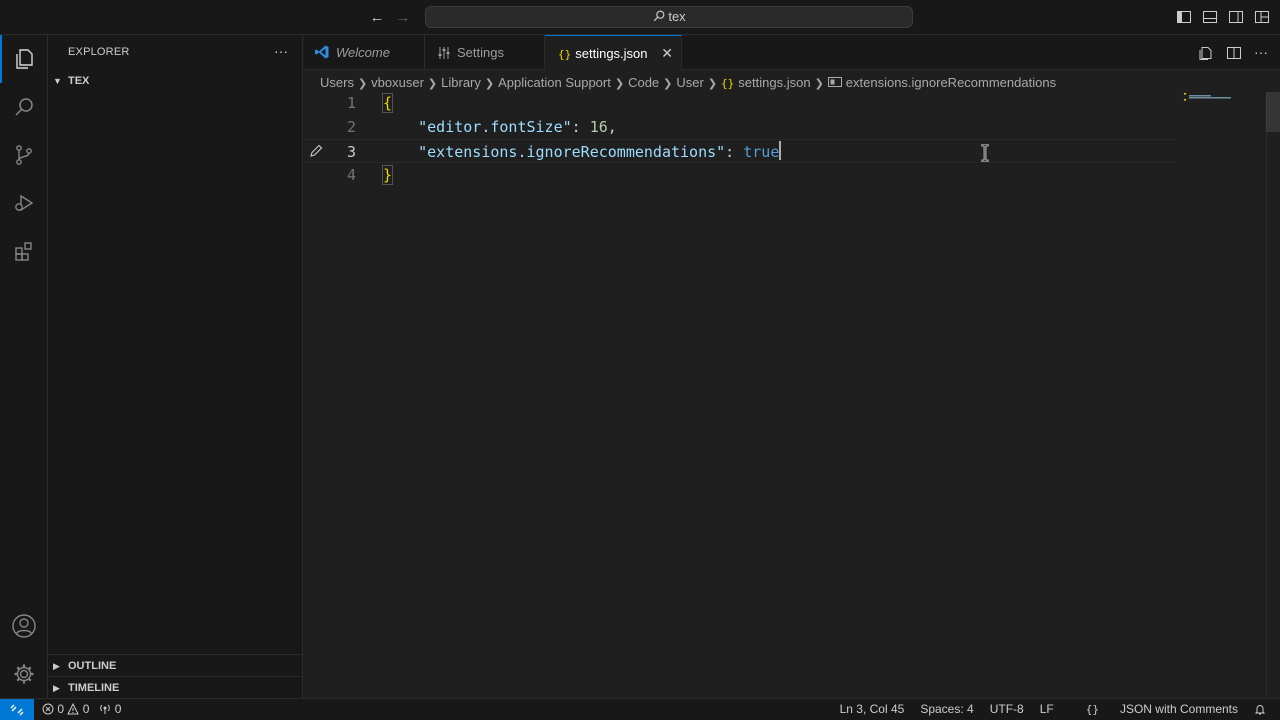 Image resolution: width=1280 pixels, height=720 pixels. I want to click on timeline-label: TIMELINE, so click(94, 688).